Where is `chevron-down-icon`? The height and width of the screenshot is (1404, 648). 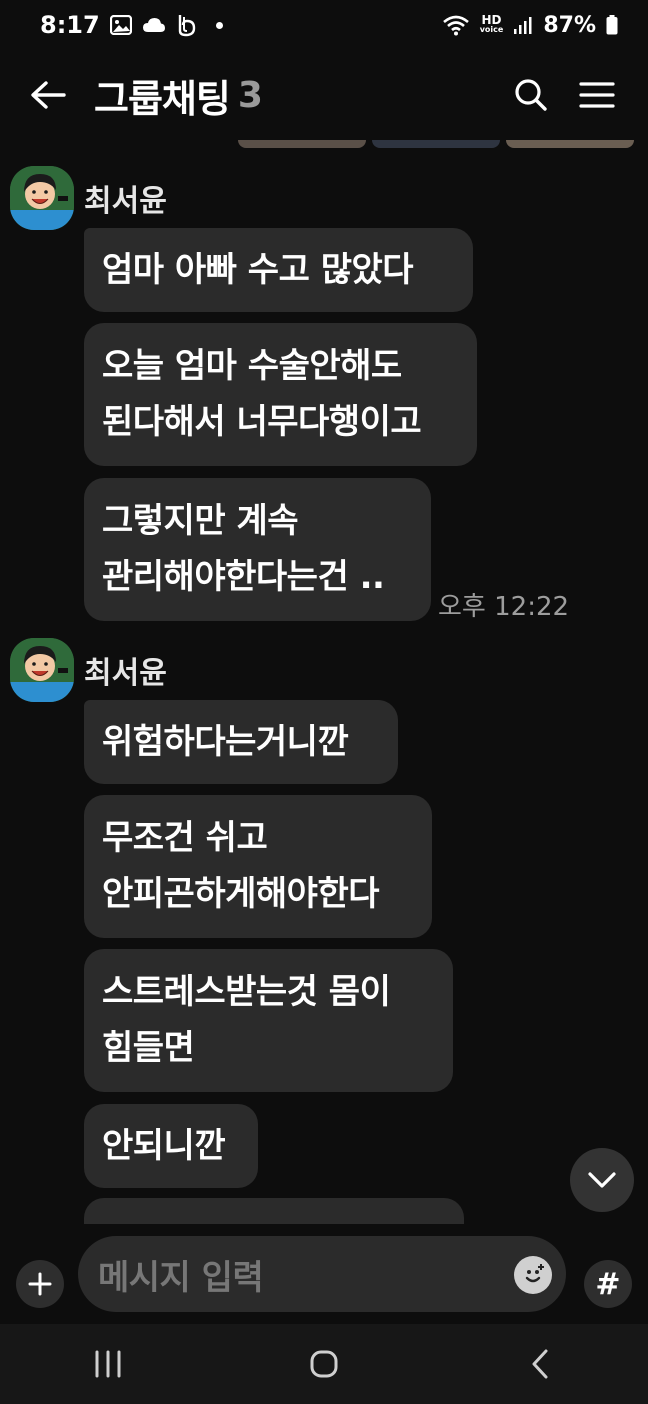 chevron-down-icon is located at coordinates (602, 1180).